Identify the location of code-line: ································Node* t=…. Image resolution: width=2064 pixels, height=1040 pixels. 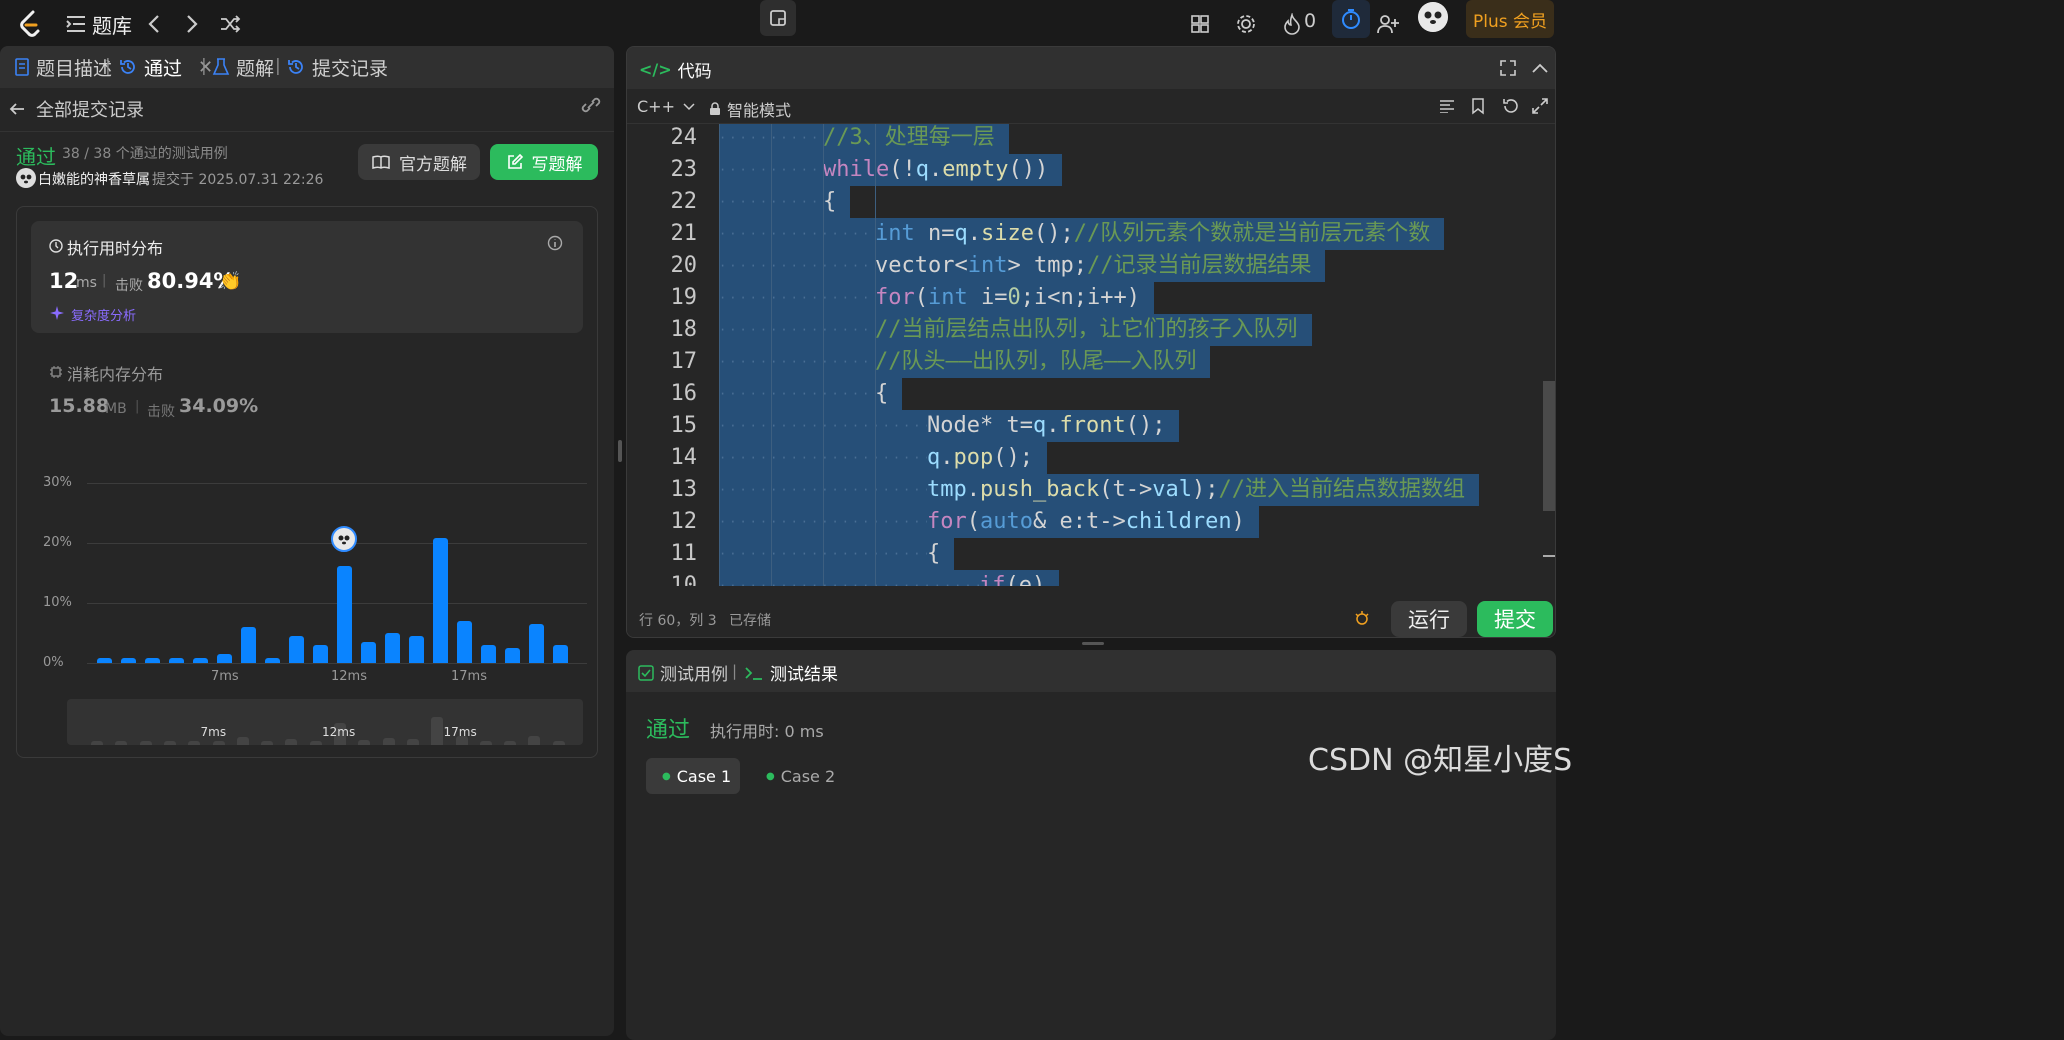
(949, 426).